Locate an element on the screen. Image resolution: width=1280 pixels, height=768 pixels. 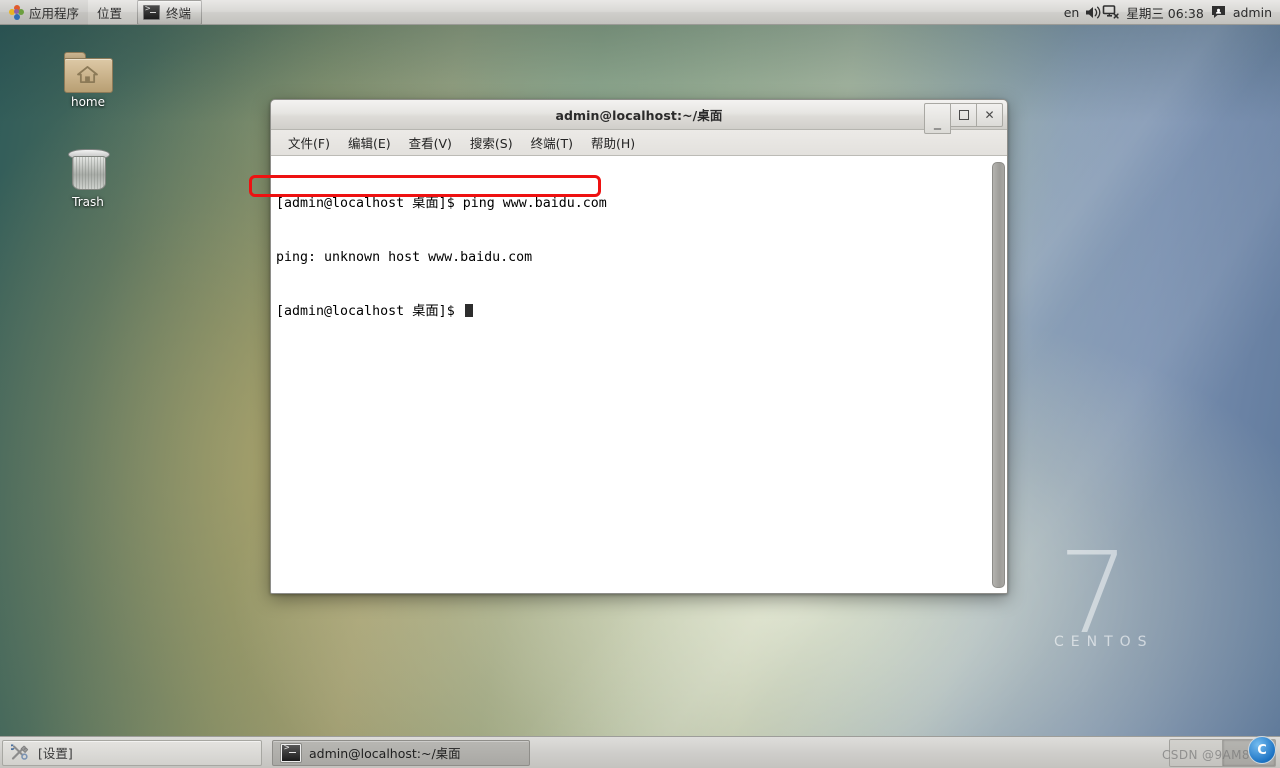
terminal-menubar: 文件(F) 编辑(E) 查看(V) 搜索(S) 终端(T) 帮助(H) is located at coordinates (639, 143).